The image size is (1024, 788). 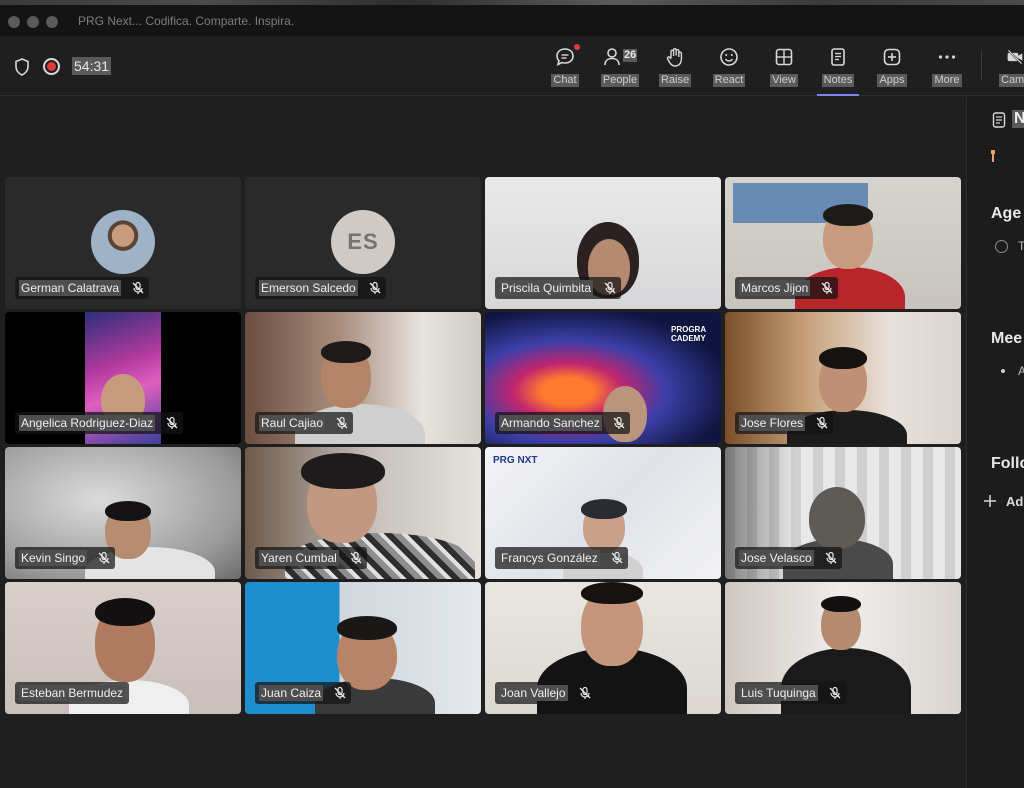 What do you see at coordinates (729, 57) in the screenshot?
I see `smiley-icon` at bounding box center [729, 57].